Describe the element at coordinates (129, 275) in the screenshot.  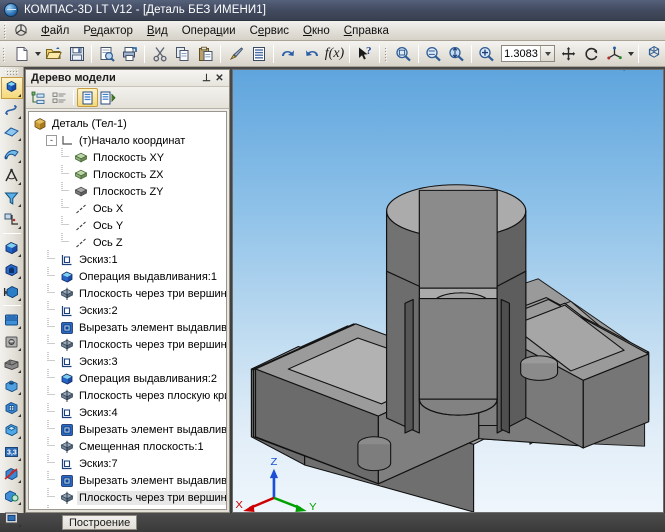
I see `tree-item: Операция выдавливания:1` at that location.